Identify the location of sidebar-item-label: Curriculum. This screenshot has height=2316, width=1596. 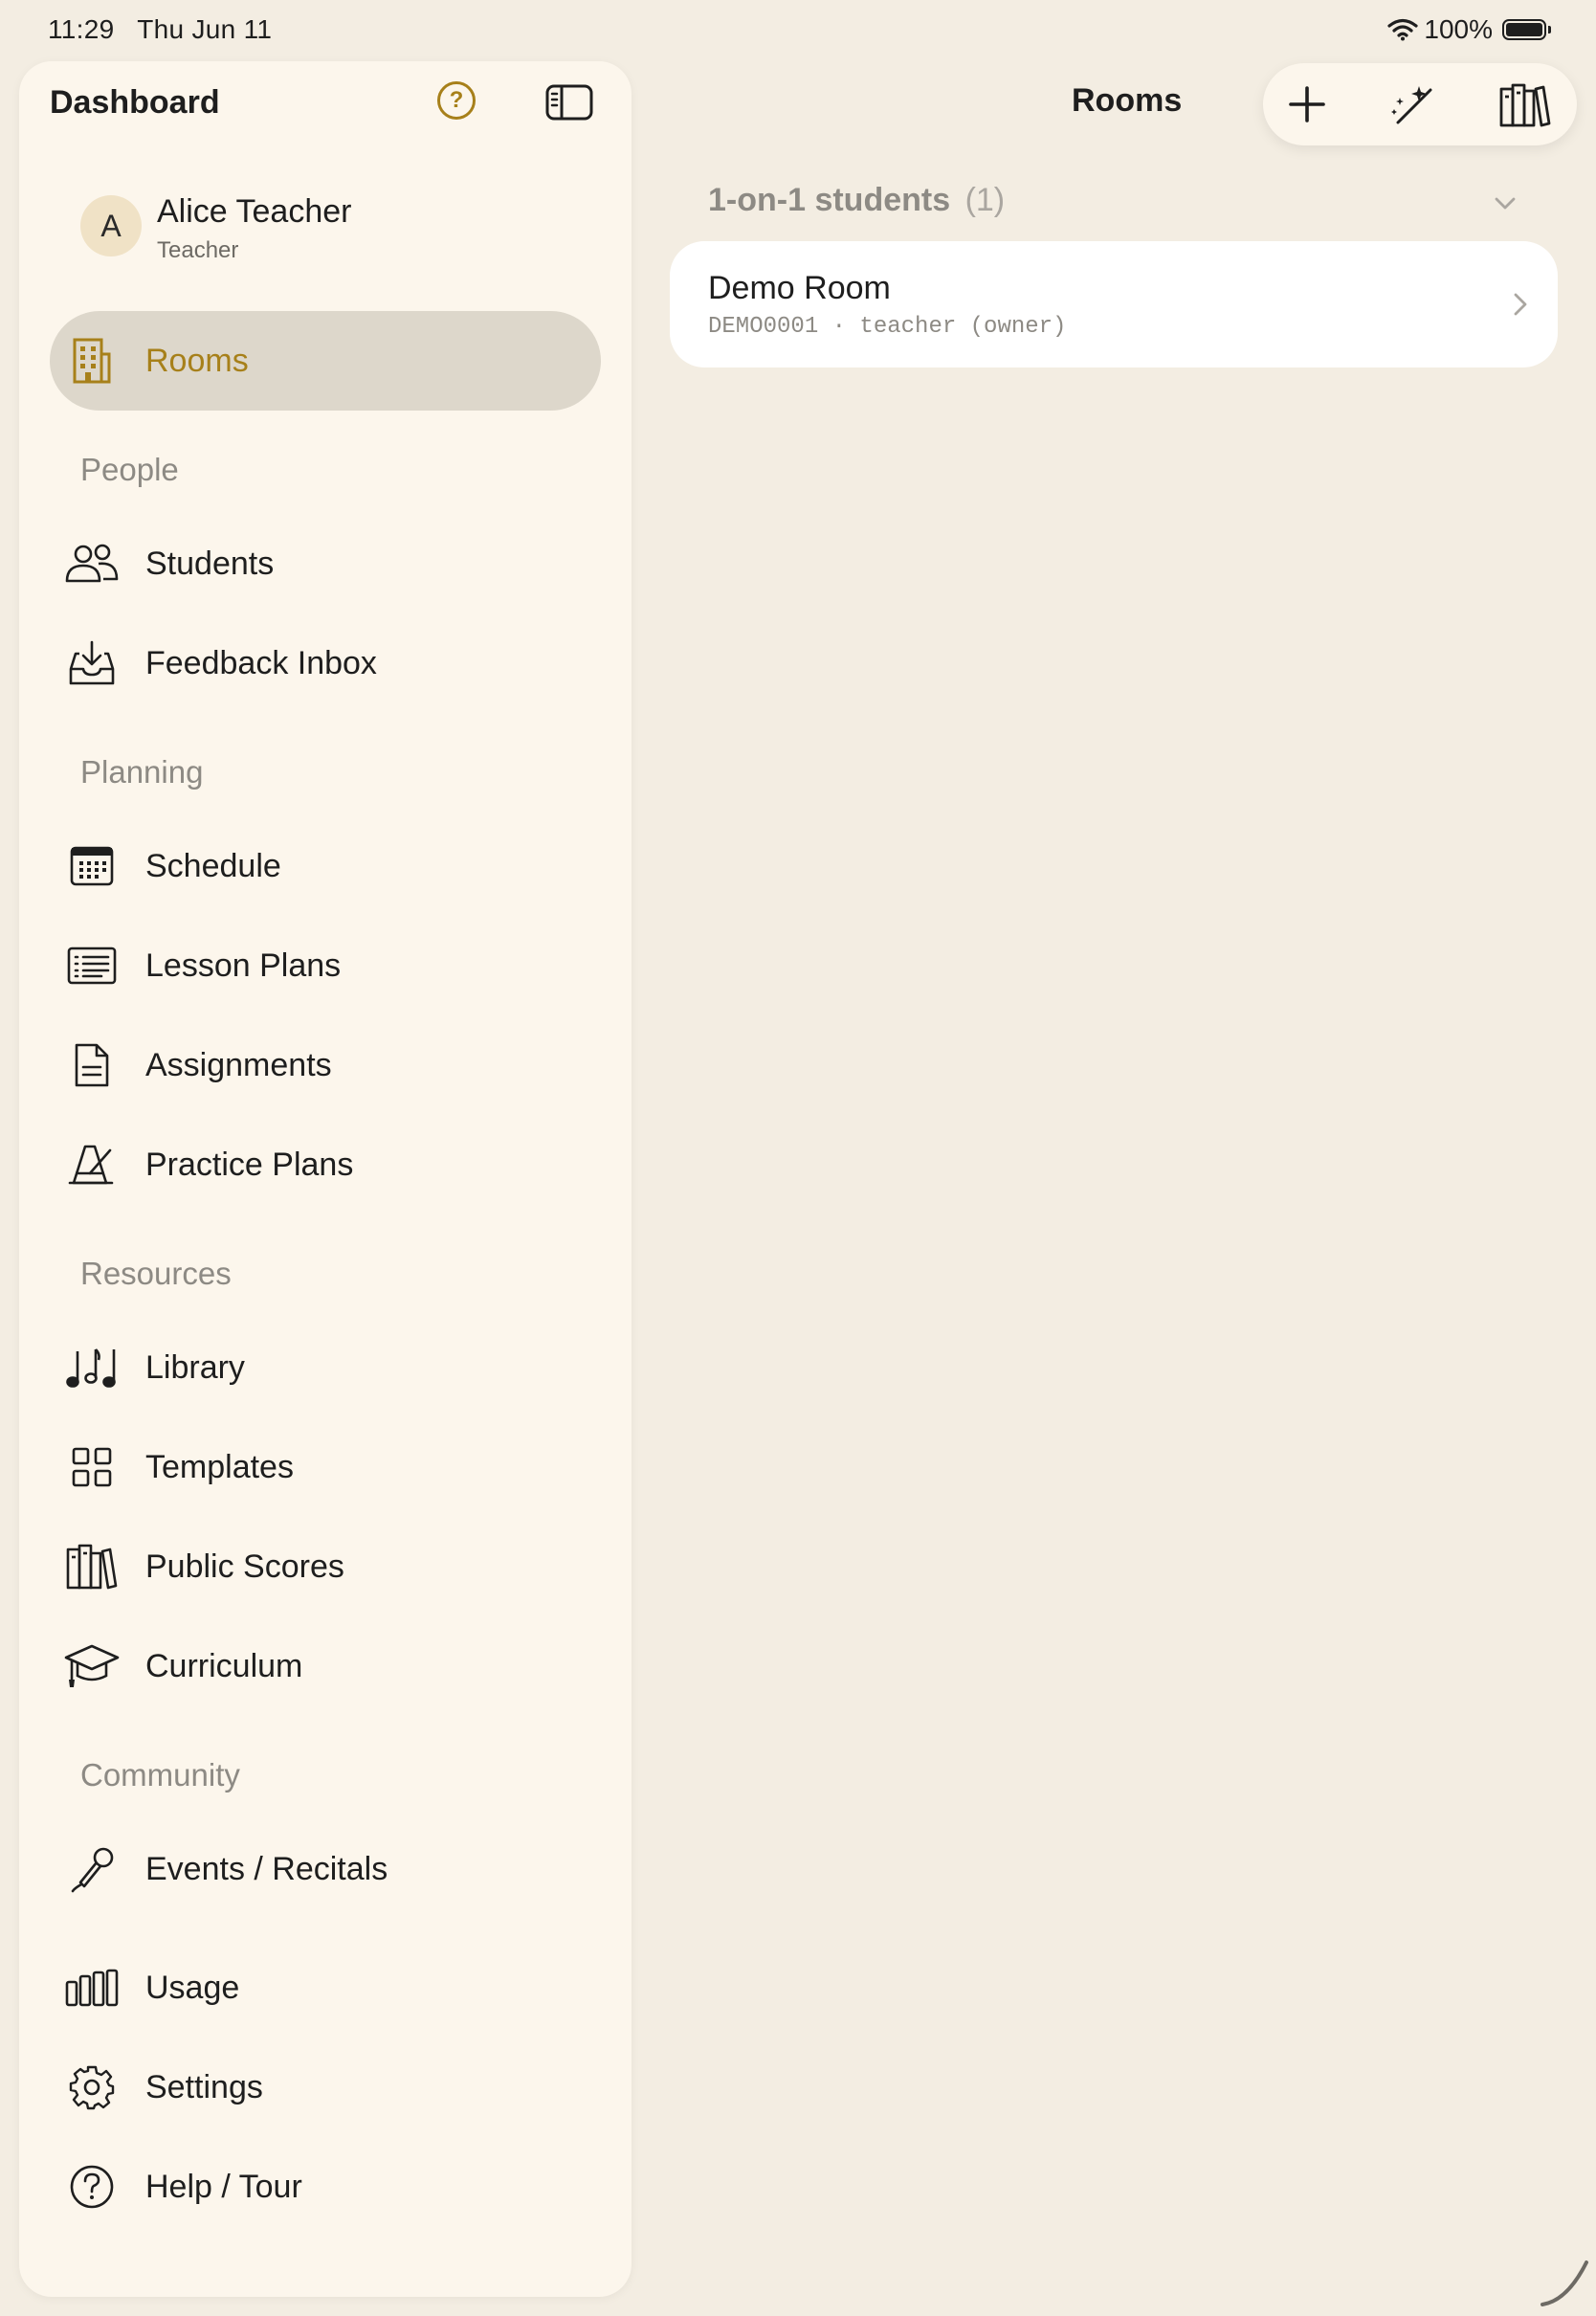
(224, 1665).